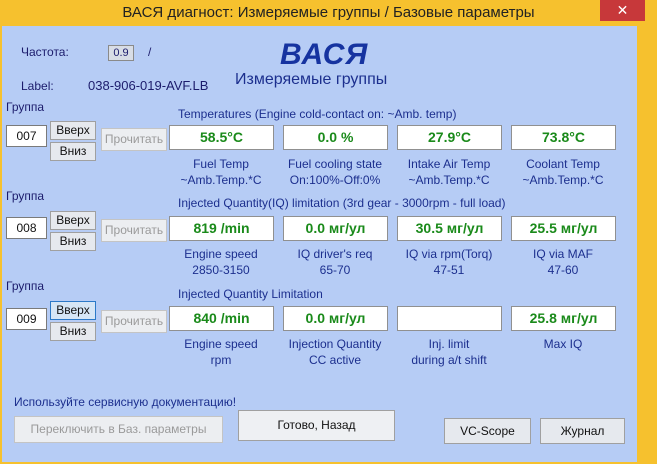  Describe the element at coordinates (449, 254) in the screenshot. I see `field-label-line1: IQ via rpm(Torq)` at that location.